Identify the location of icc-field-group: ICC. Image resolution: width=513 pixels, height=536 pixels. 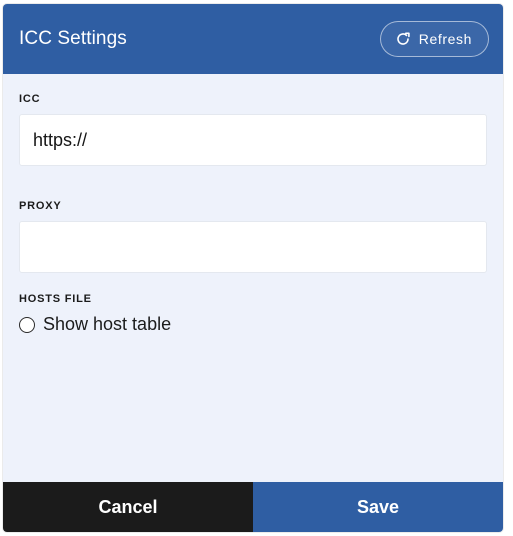
(253, 129).